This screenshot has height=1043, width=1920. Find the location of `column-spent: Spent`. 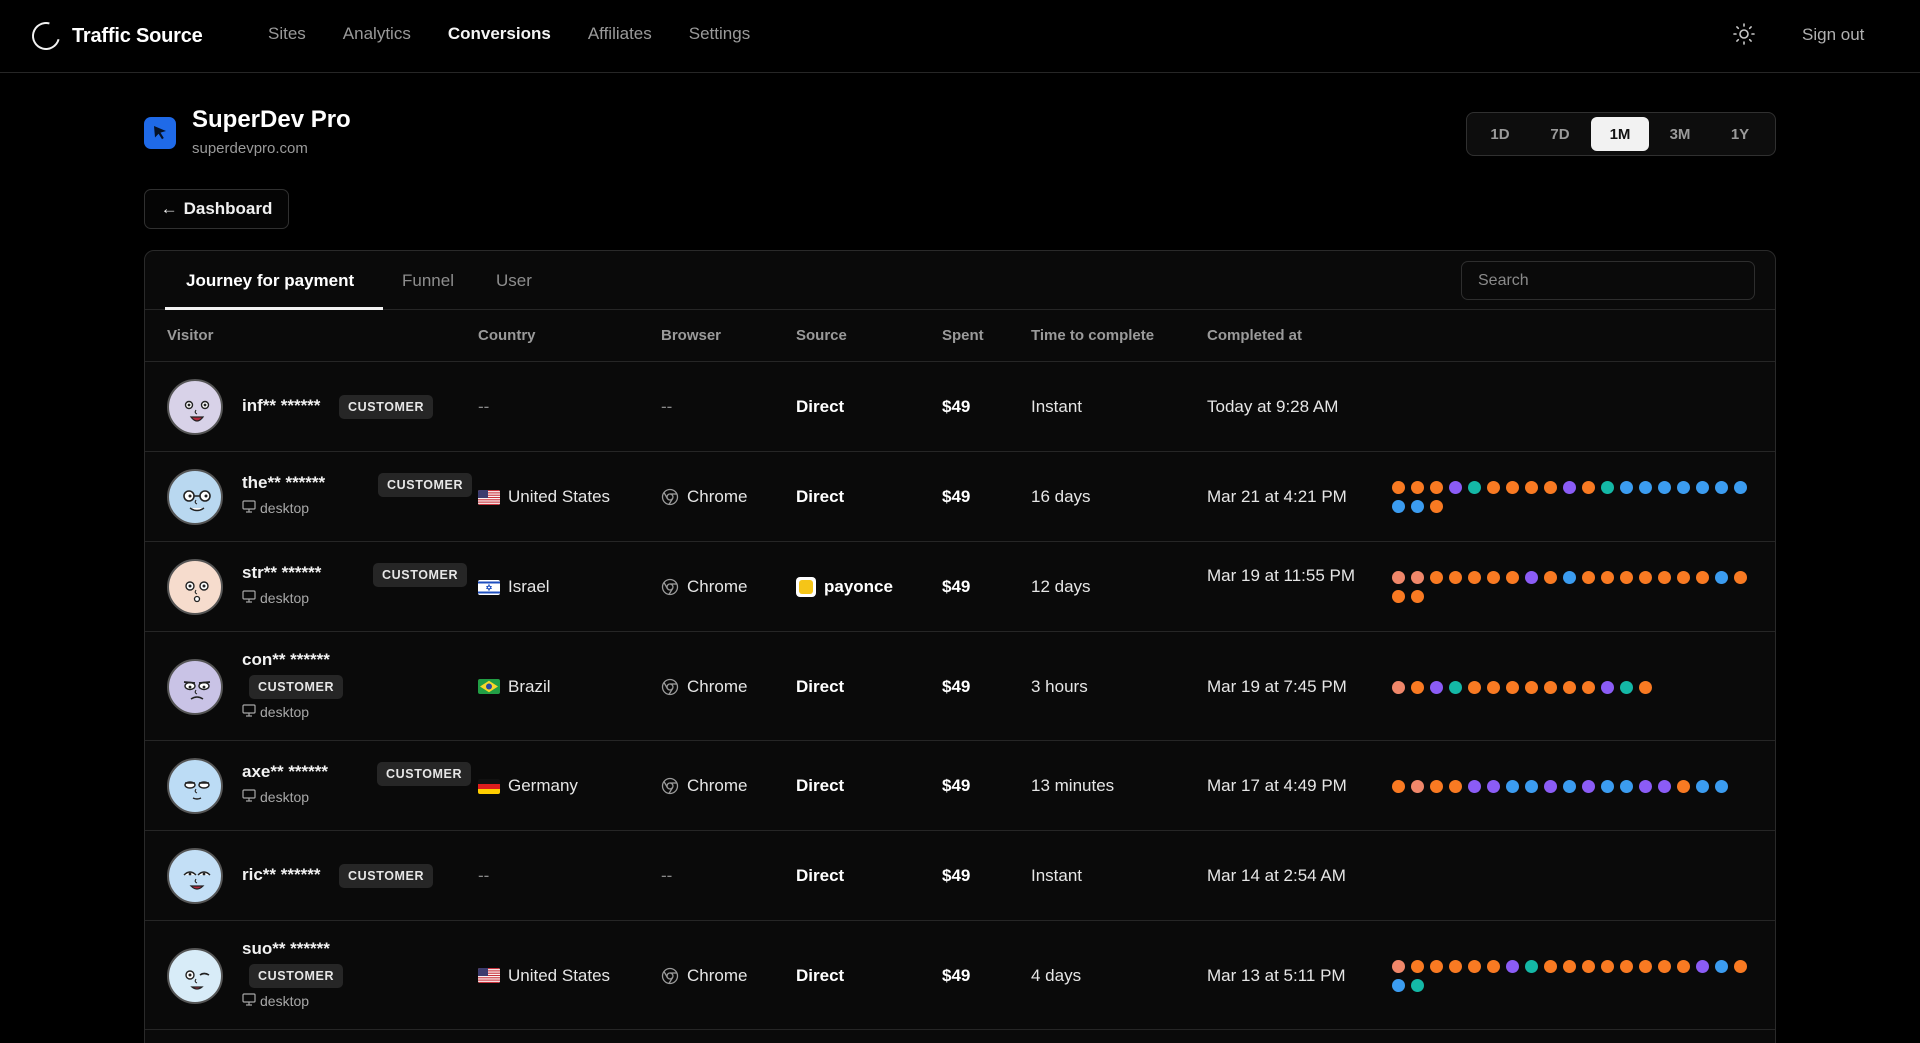

column-spent: Spent is located at coordinates (963, 335).